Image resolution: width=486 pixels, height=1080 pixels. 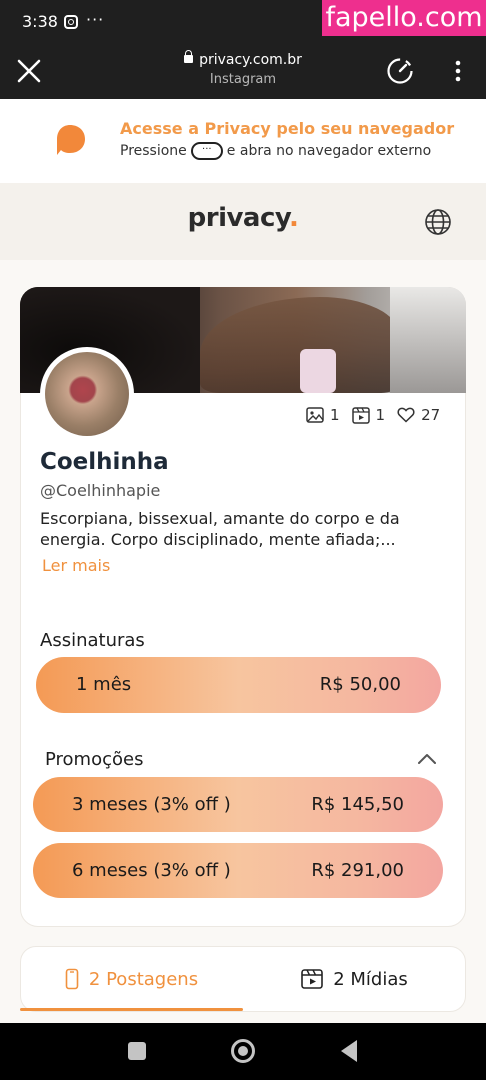 What do you see at coordinates (238, 685) in the screenshot?
I see `subscription-plan-button: 1 mês R$ 50,00` at bounding box center [238, 685].